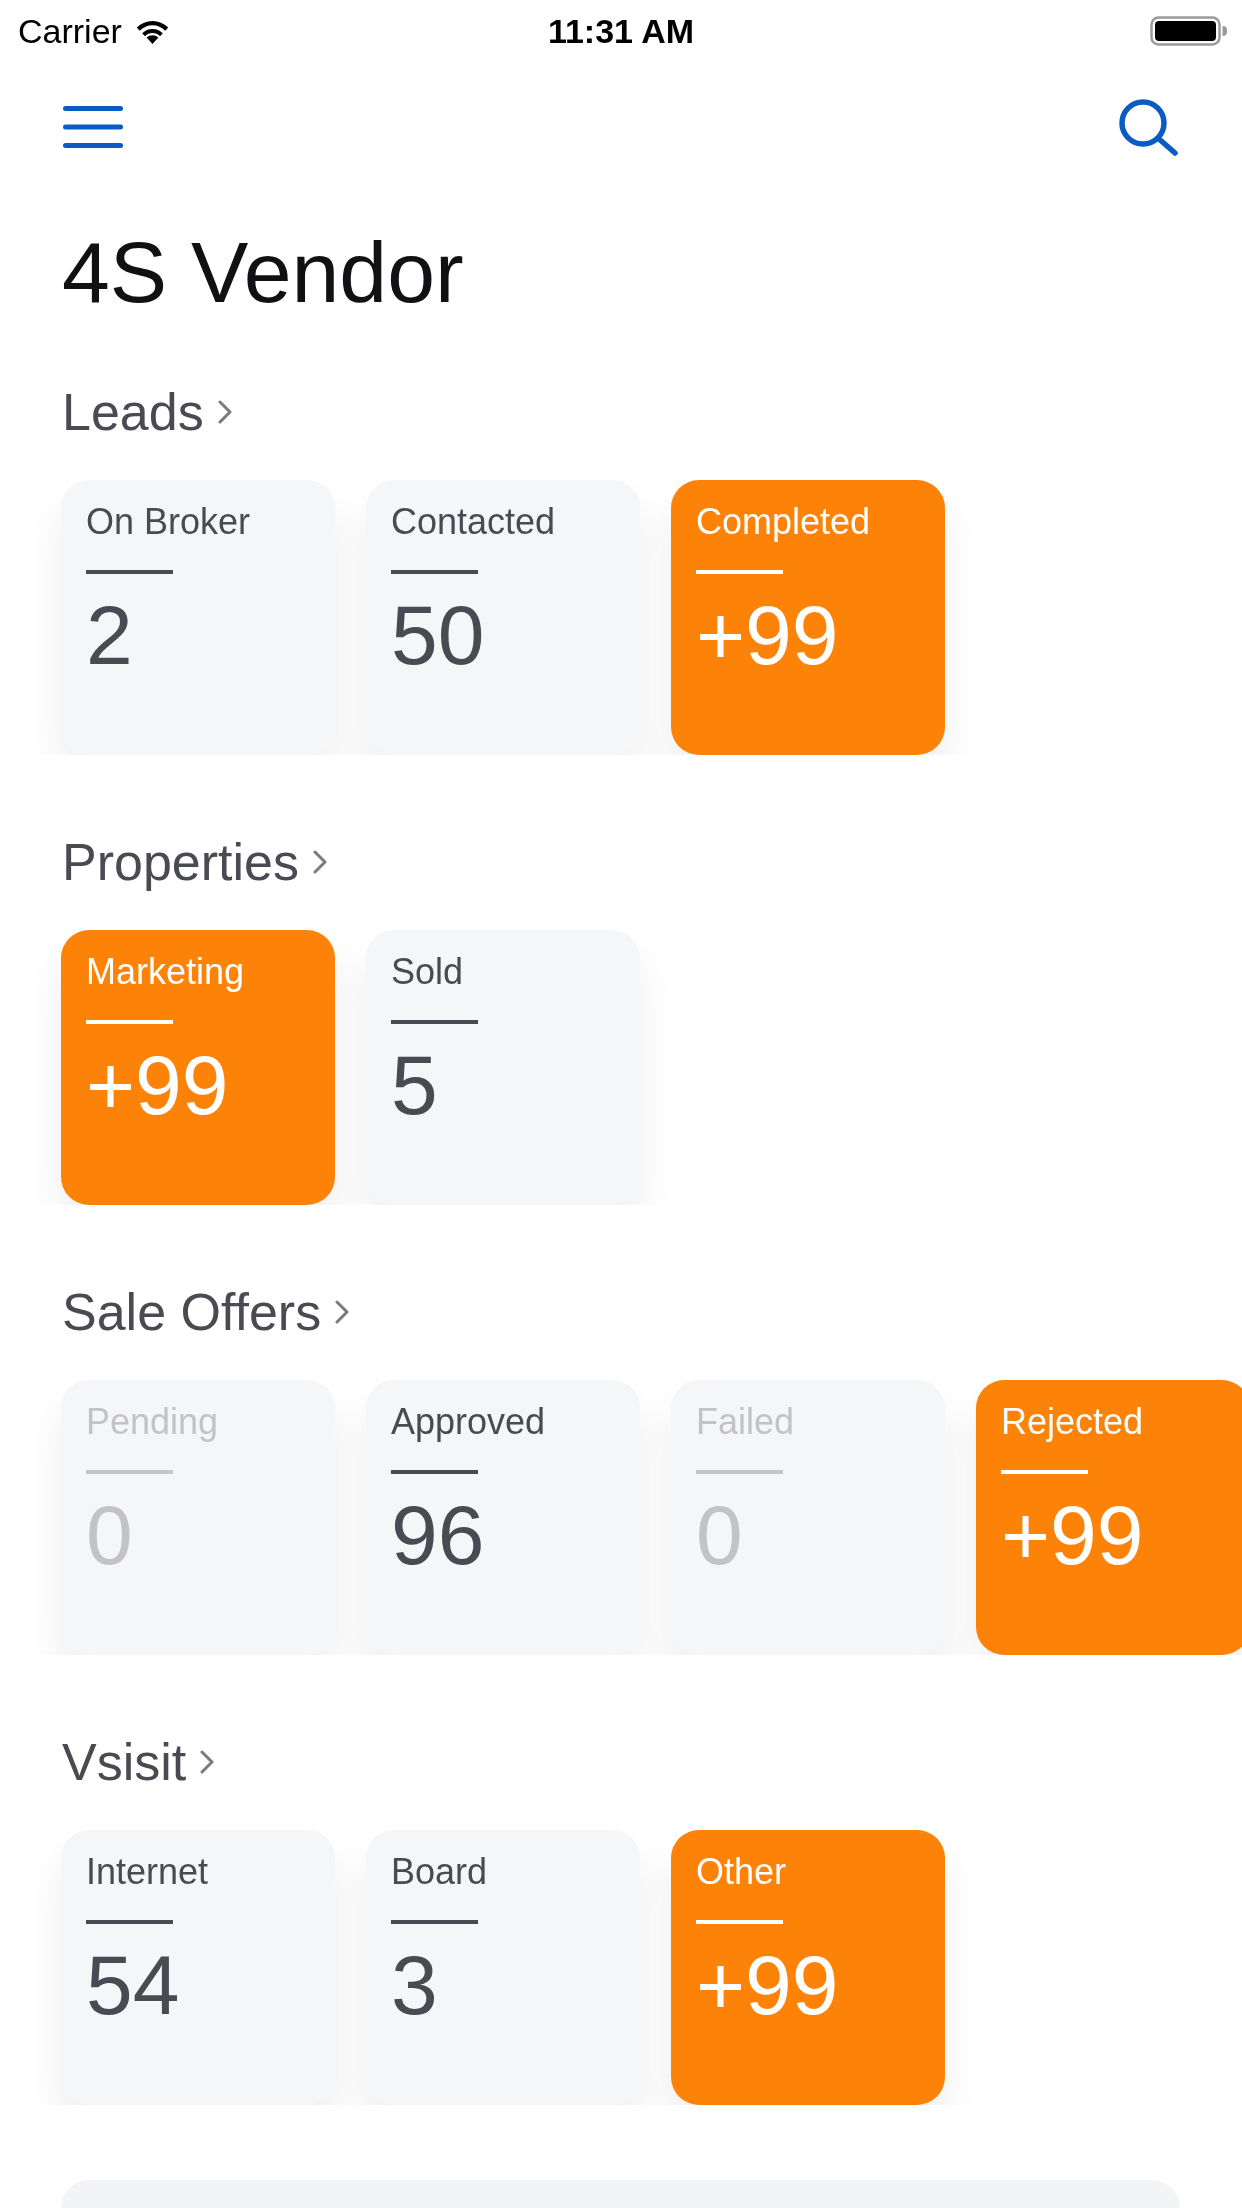 The height and width of the screenshot is (2208, 1242). Describe the element at coordinates (414, 1085) in the screenshot. I see `tile-count: 5` at that location.